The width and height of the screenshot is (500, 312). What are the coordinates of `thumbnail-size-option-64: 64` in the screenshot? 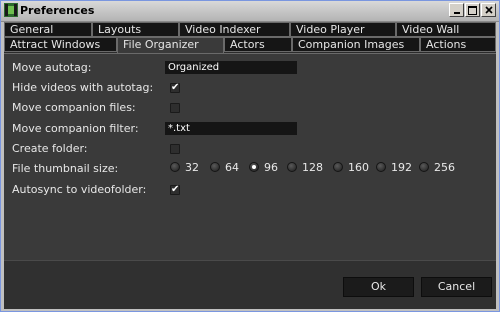 It's located at (232, 167).